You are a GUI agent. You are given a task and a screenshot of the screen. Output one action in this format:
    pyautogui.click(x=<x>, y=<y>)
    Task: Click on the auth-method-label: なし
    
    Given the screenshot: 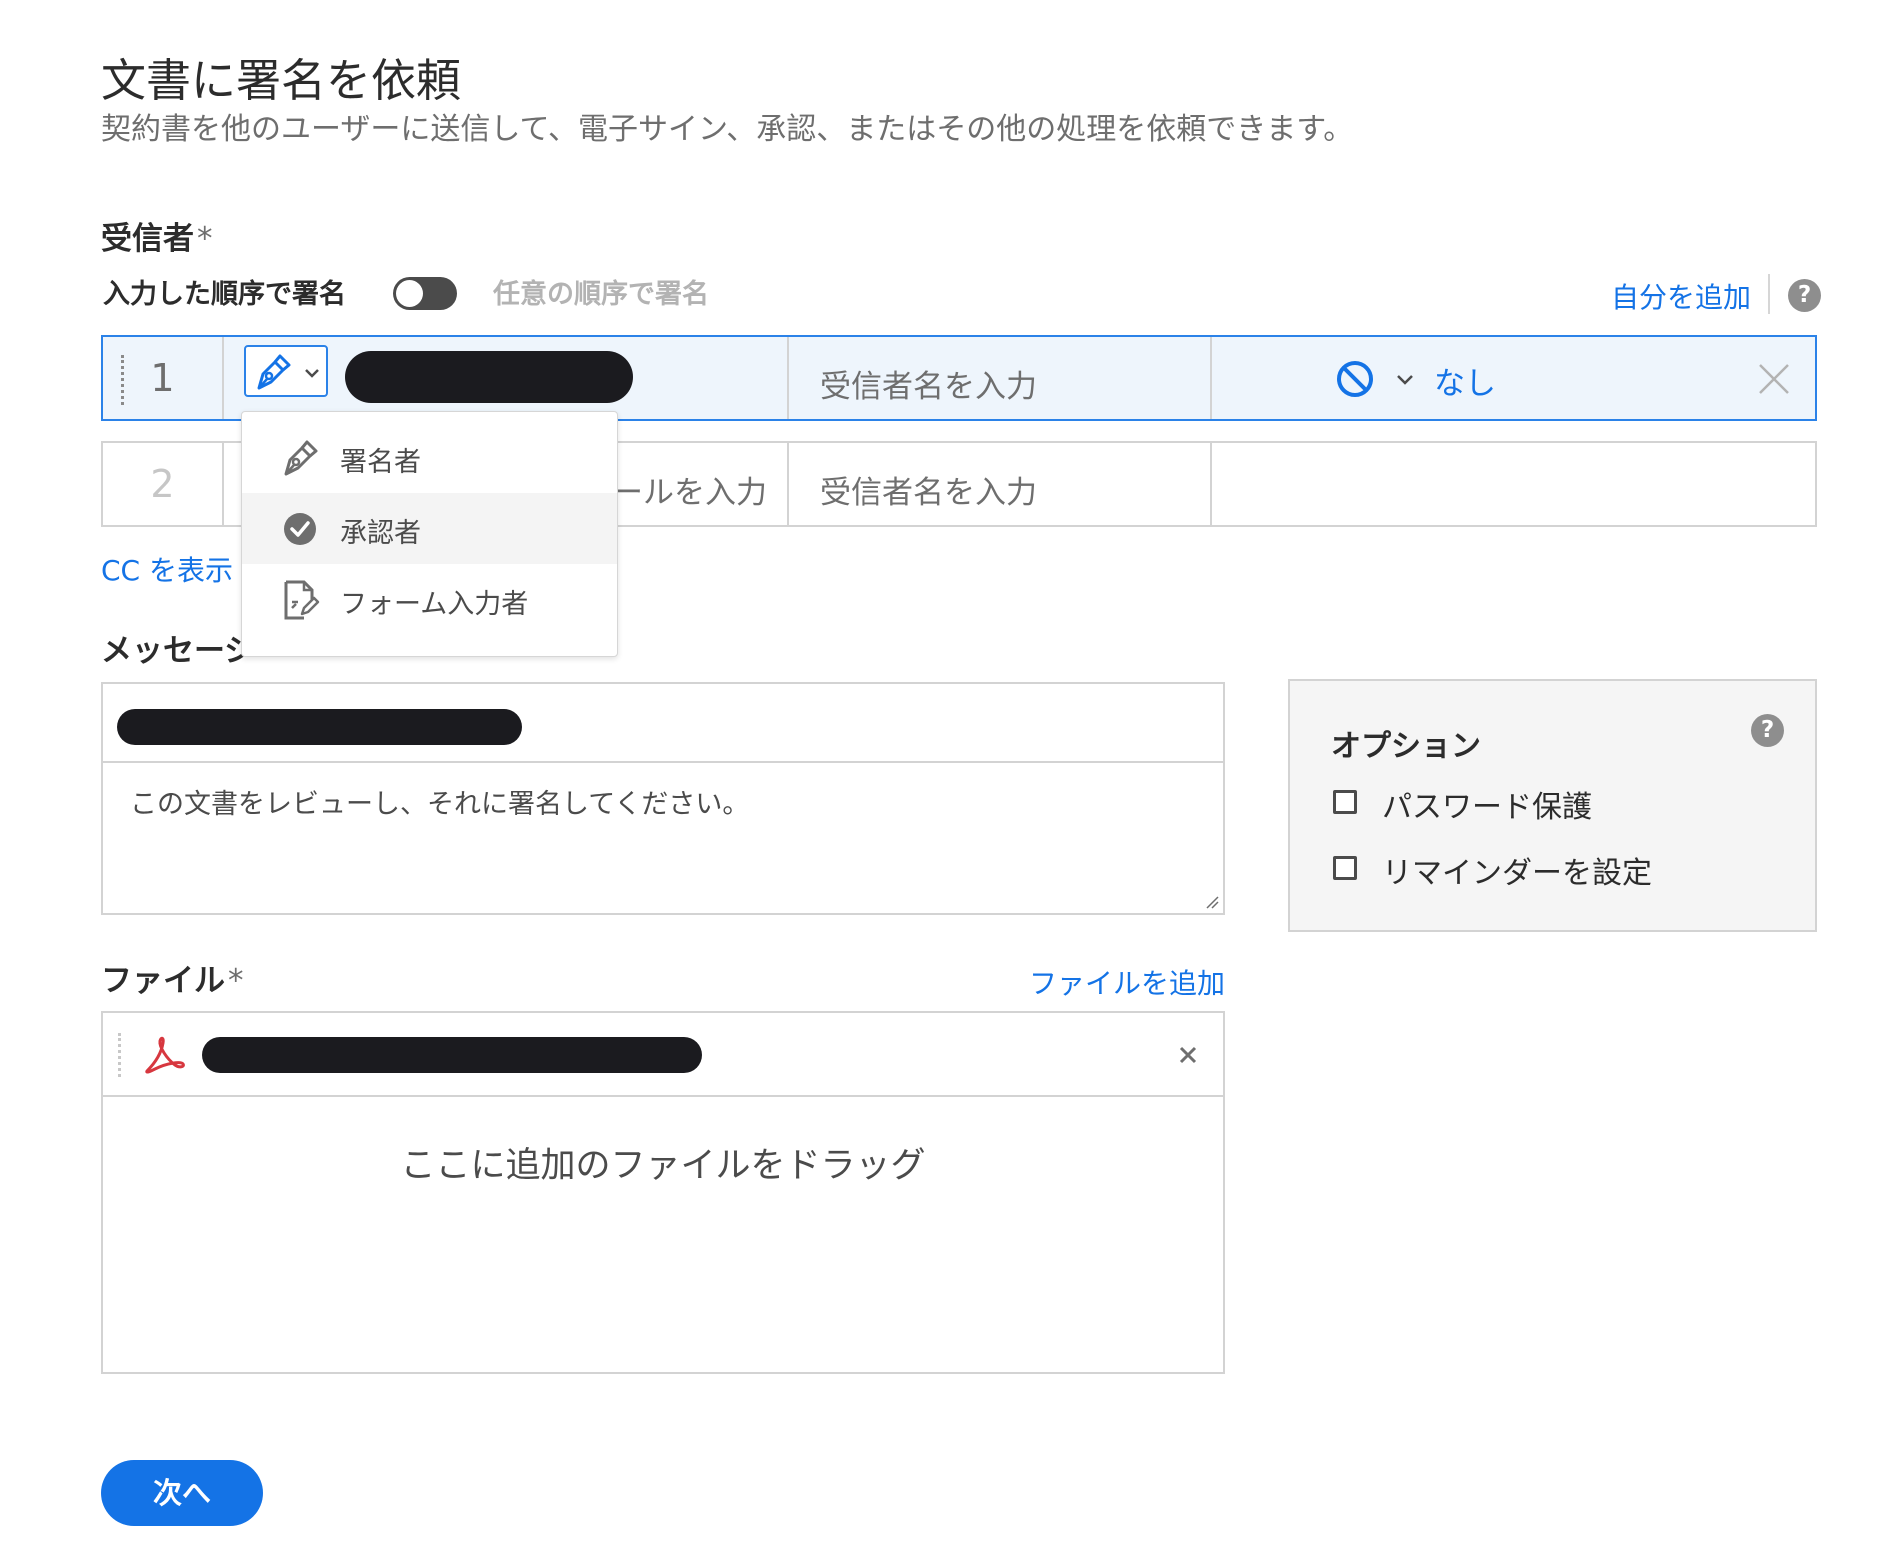 What is the action you would take?
    pyautogui.click(x=1465, y=380)
    